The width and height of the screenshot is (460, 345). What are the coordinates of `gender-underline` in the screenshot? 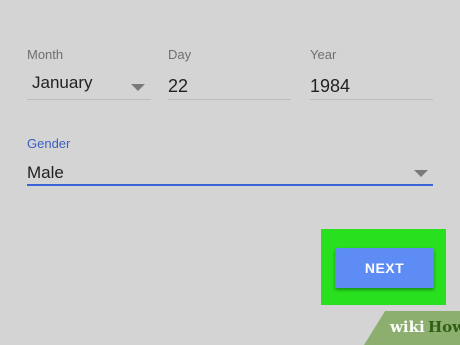 It's located at (230, 185).